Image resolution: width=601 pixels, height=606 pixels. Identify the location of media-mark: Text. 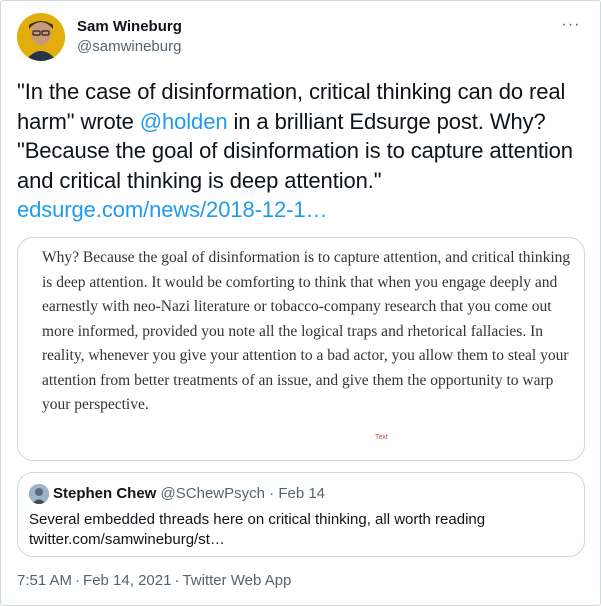
(381, 437).